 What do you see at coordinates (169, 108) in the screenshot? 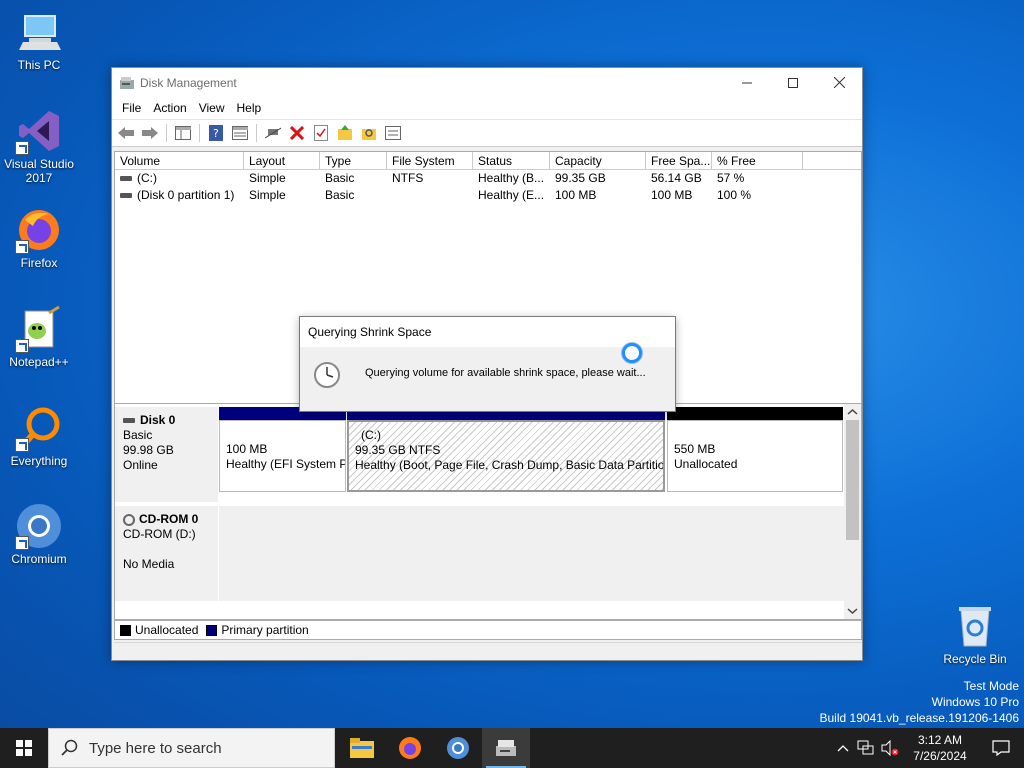
I see `menu-action: Action` at bounding box center [169, 108].